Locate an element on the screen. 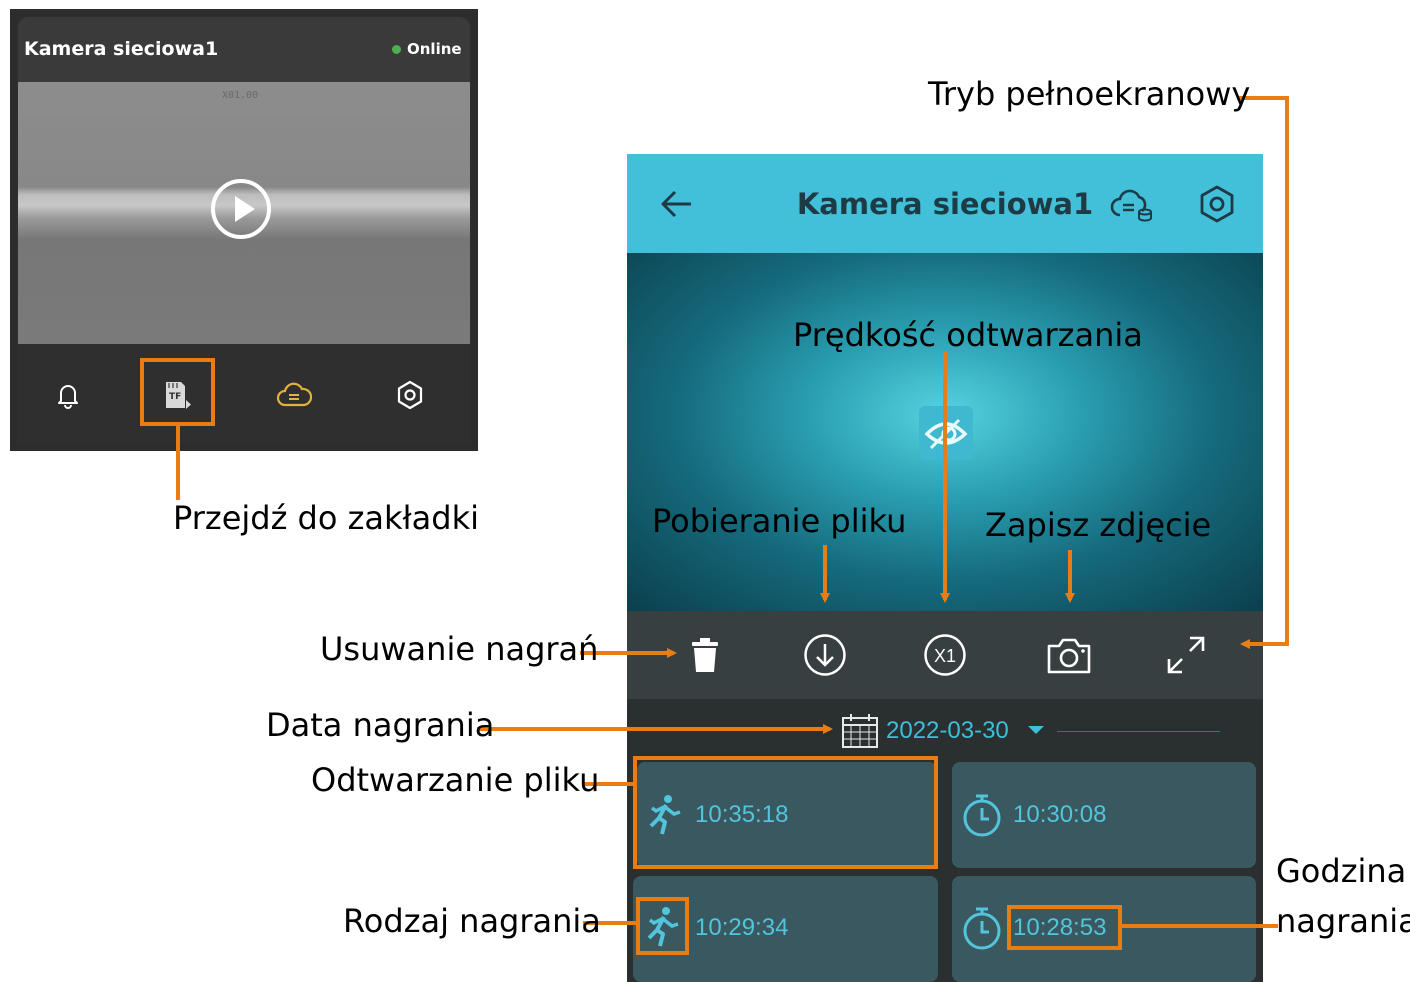 The image size is (1410, 982). label-recording-time-line1: Godzina is located at coordinates (1341, 871).